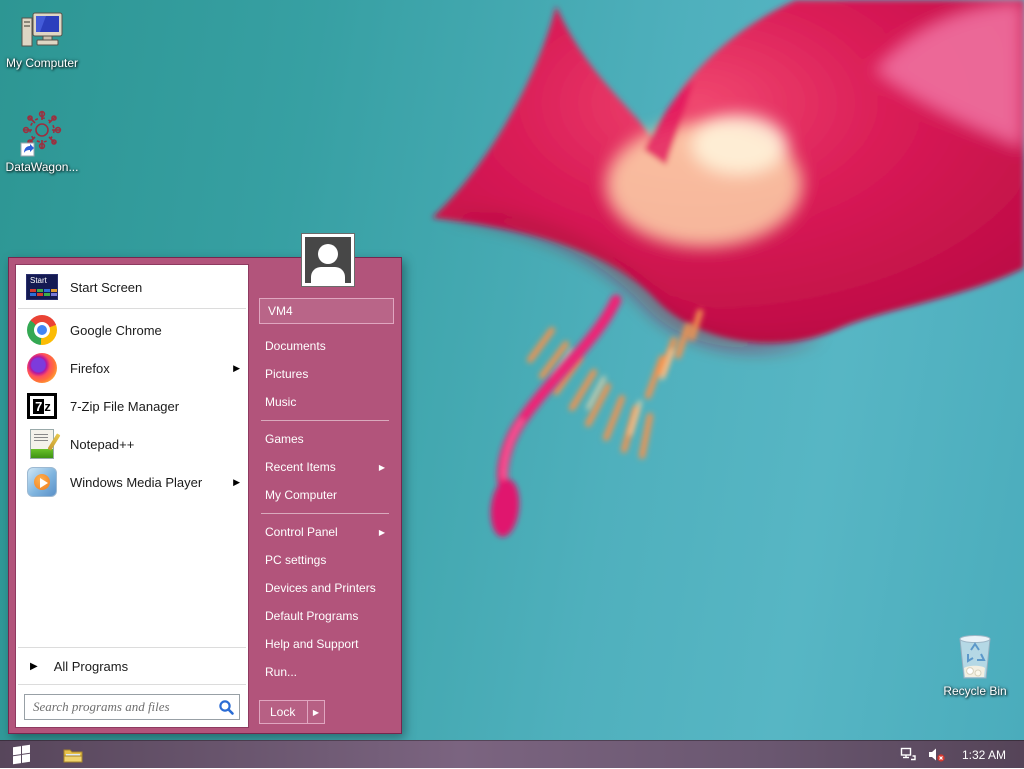 The image size is (1024, 769). What do you see at coordinates (90, 368) in the screenshot?
I see `menu-item-label: Firefox` at bounding box center [90, 368].